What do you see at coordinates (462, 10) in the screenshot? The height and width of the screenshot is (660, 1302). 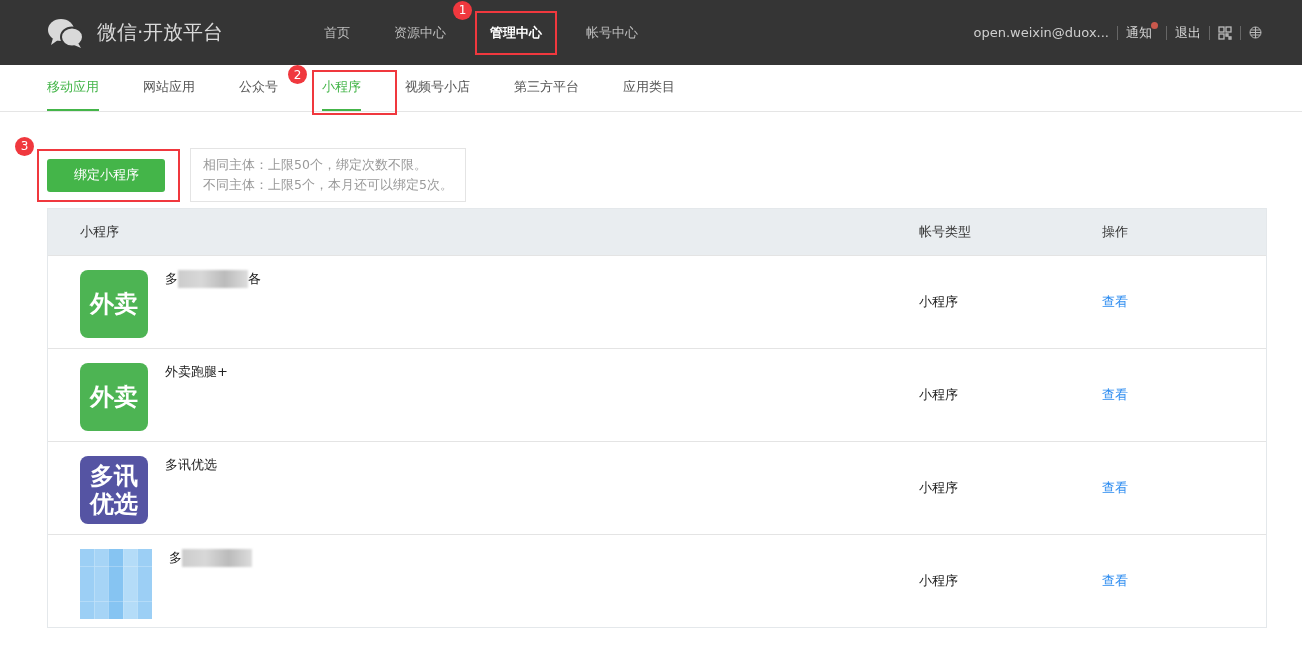 I see `step-badge: 1` at bounding box center [462, 10].